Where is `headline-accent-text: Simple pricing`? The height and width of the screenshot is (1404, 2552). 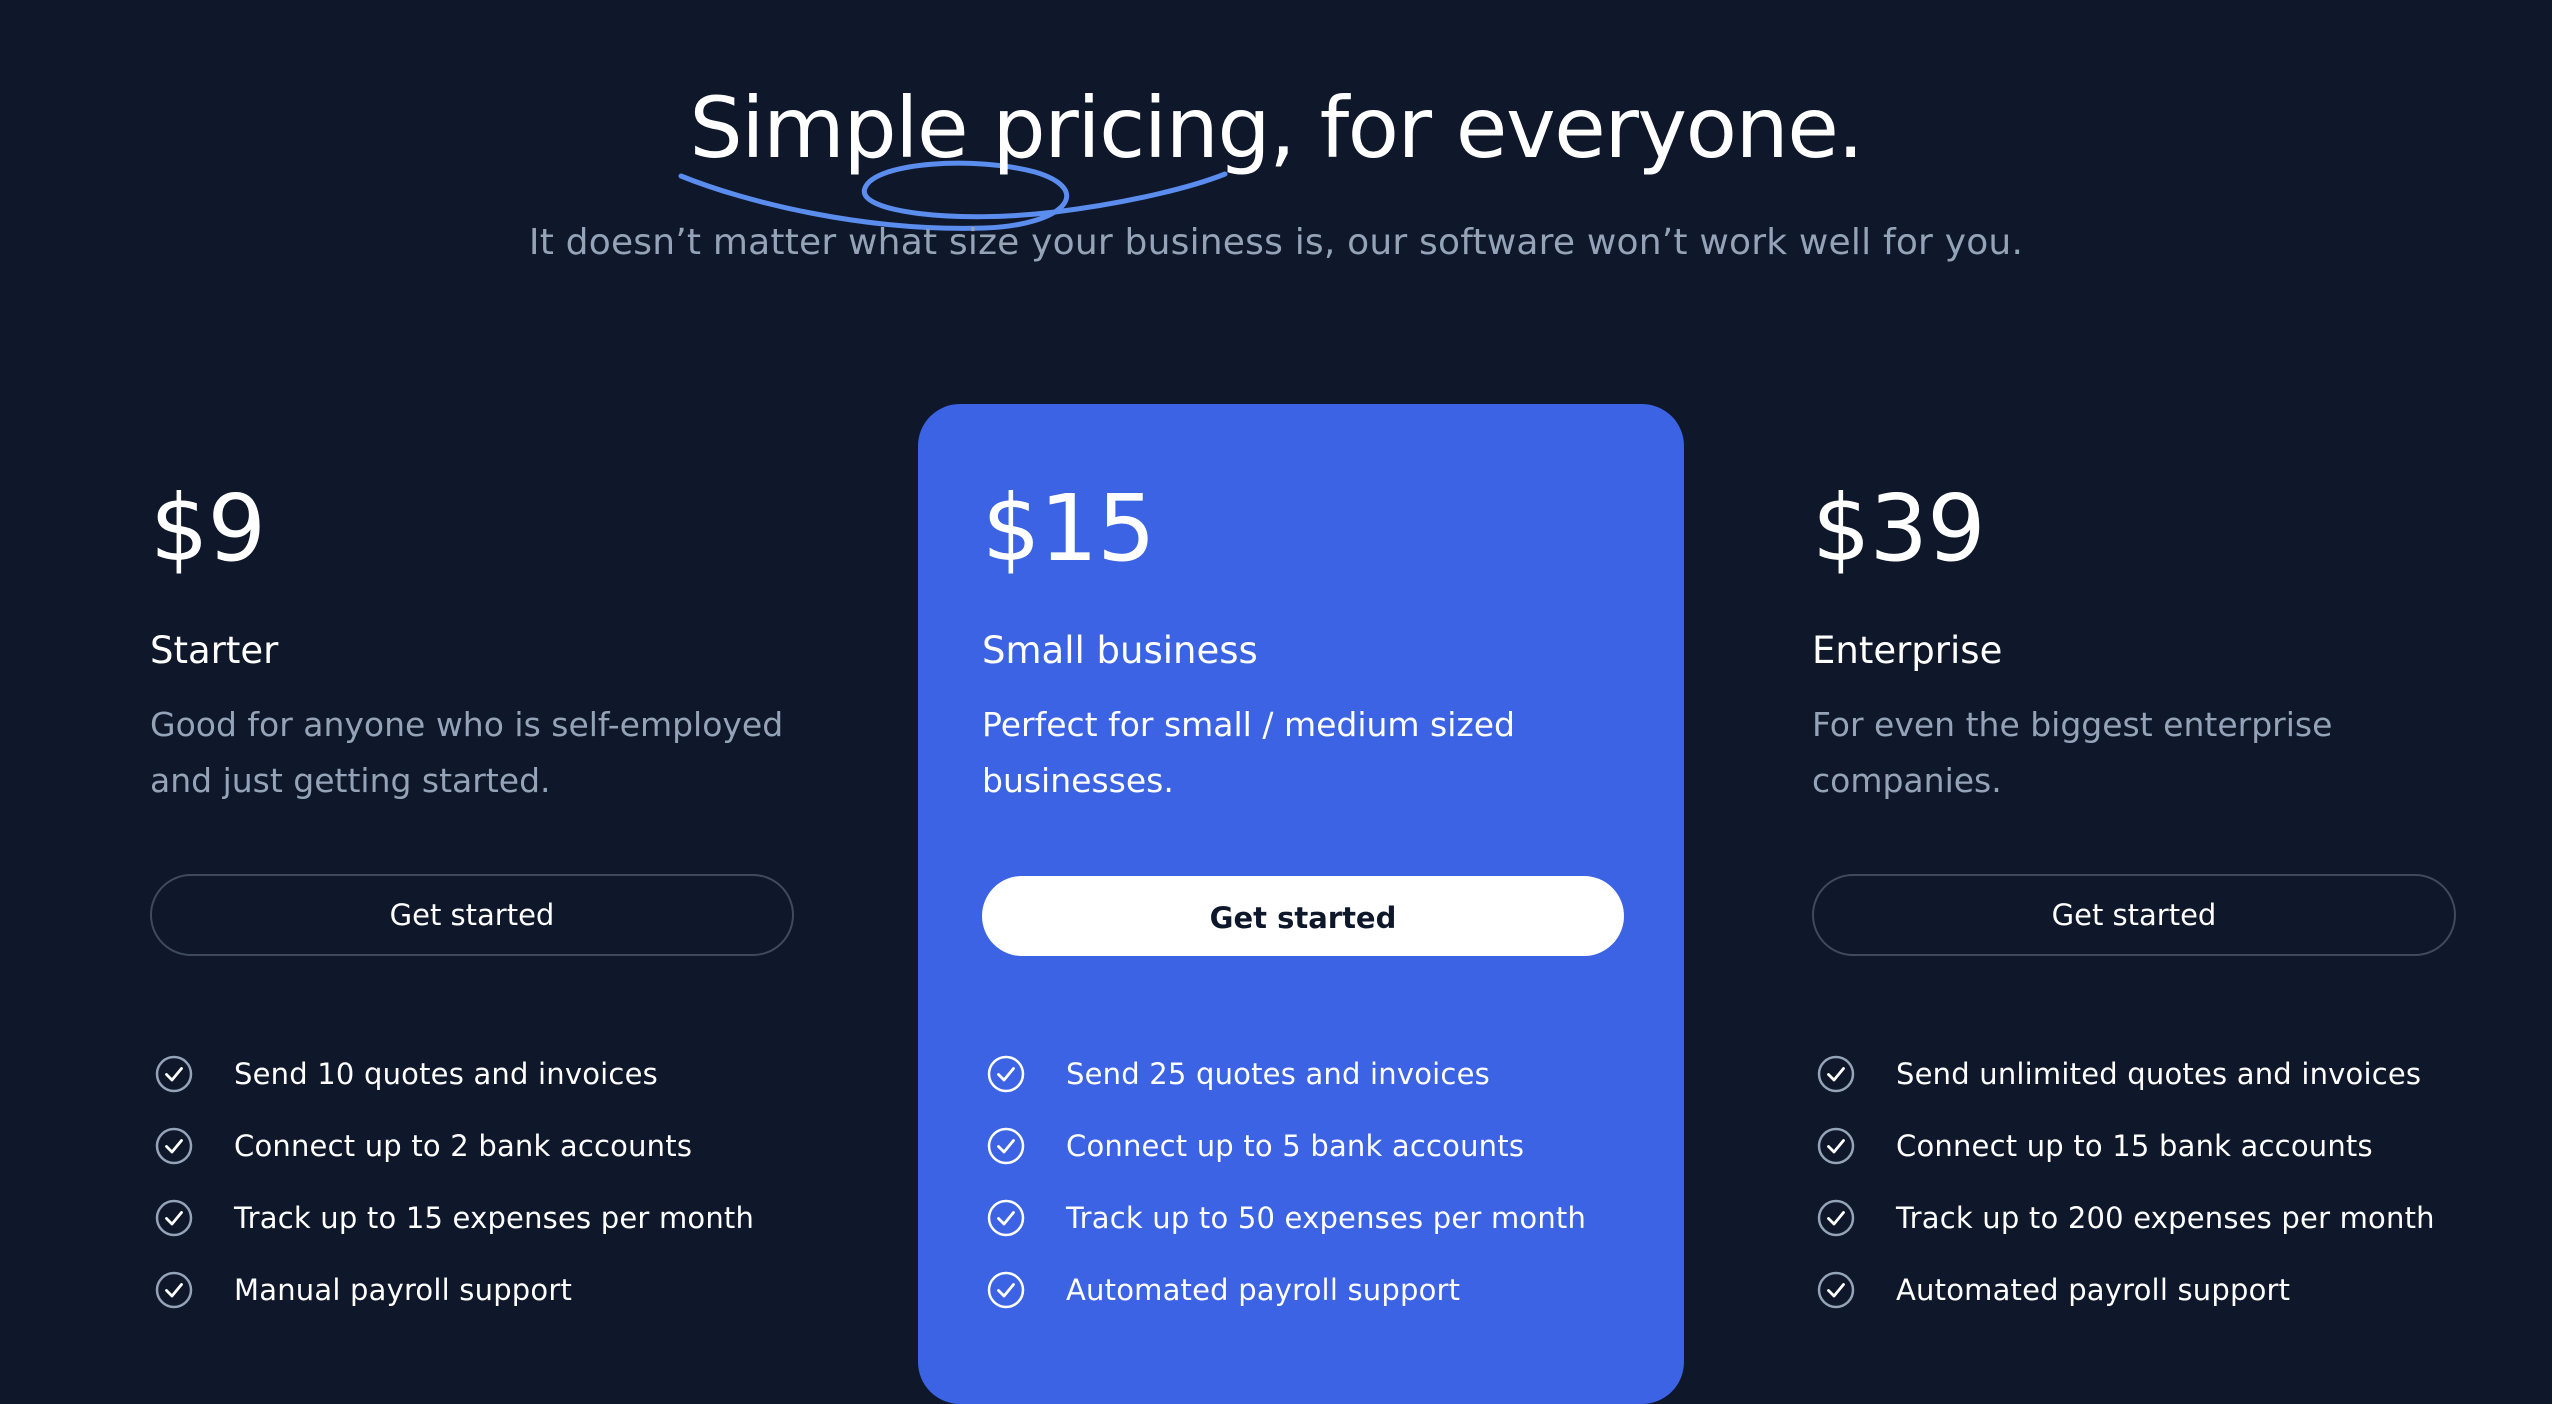 headline-accent-text: Simple pricing is located at coordinates (979, 128).